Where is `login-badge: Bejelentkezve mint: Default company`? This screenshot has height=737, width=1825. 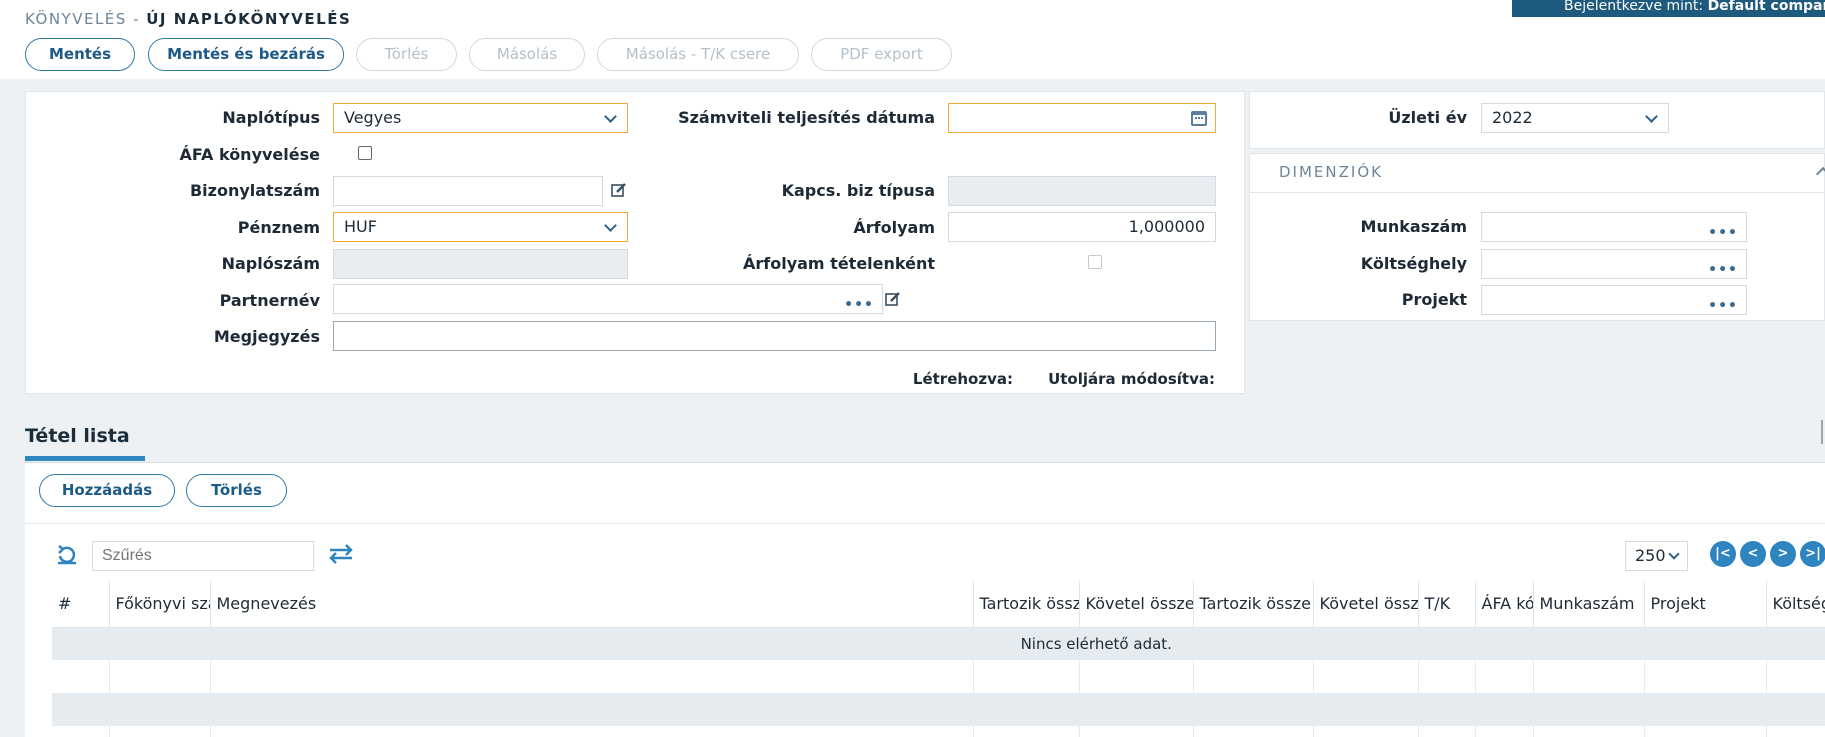
login-badge: Bejelentkezve mint: Default company is located at coordinates (1668, 8).